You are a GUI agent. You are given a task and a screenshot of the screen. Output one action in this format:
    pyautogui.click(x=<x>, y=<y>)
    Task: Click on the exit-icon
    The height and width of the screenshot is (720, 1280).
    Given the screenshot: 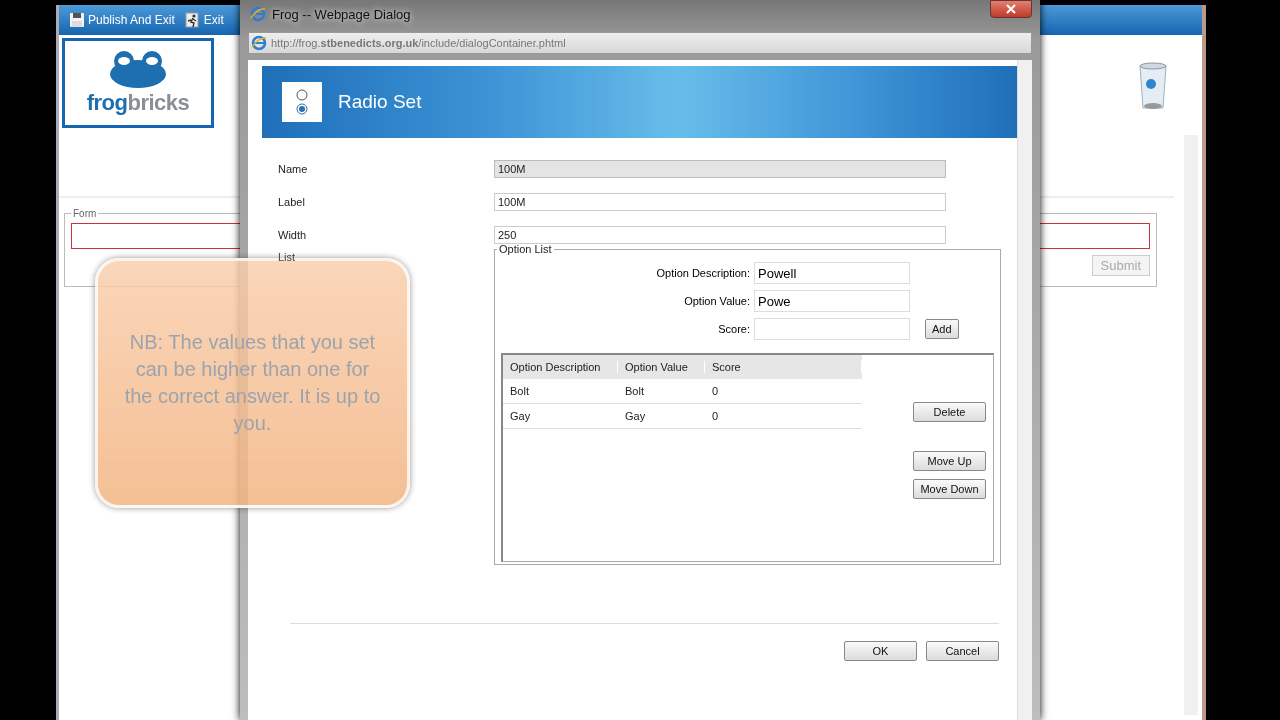 What is the action you would take?
    pyautogui.click(x=192, y=20)
    